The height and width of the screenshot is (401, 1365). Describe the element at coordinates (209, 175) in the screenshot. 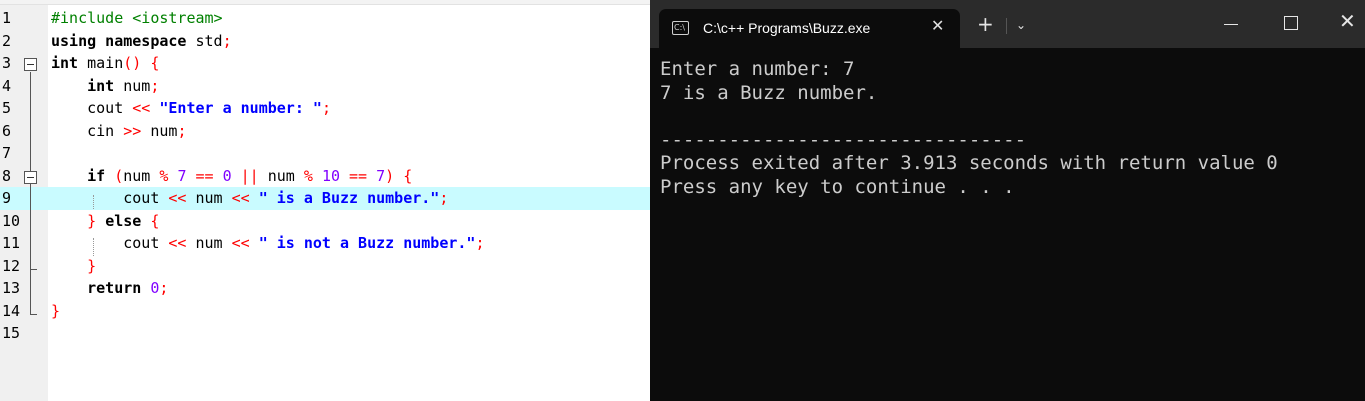

I see `code-token: ==` at that location.